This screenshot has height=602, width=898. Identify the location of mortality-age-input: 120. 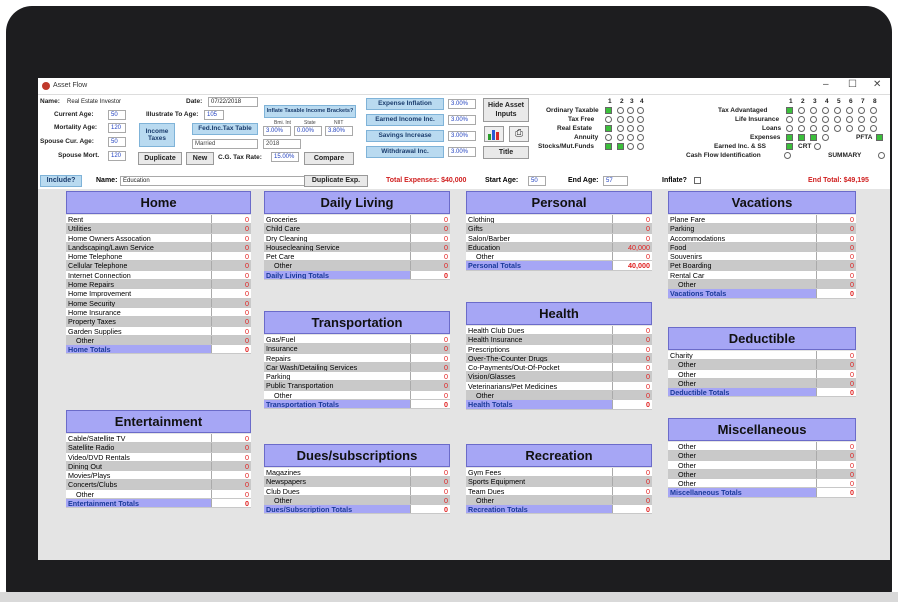
(117, 128).